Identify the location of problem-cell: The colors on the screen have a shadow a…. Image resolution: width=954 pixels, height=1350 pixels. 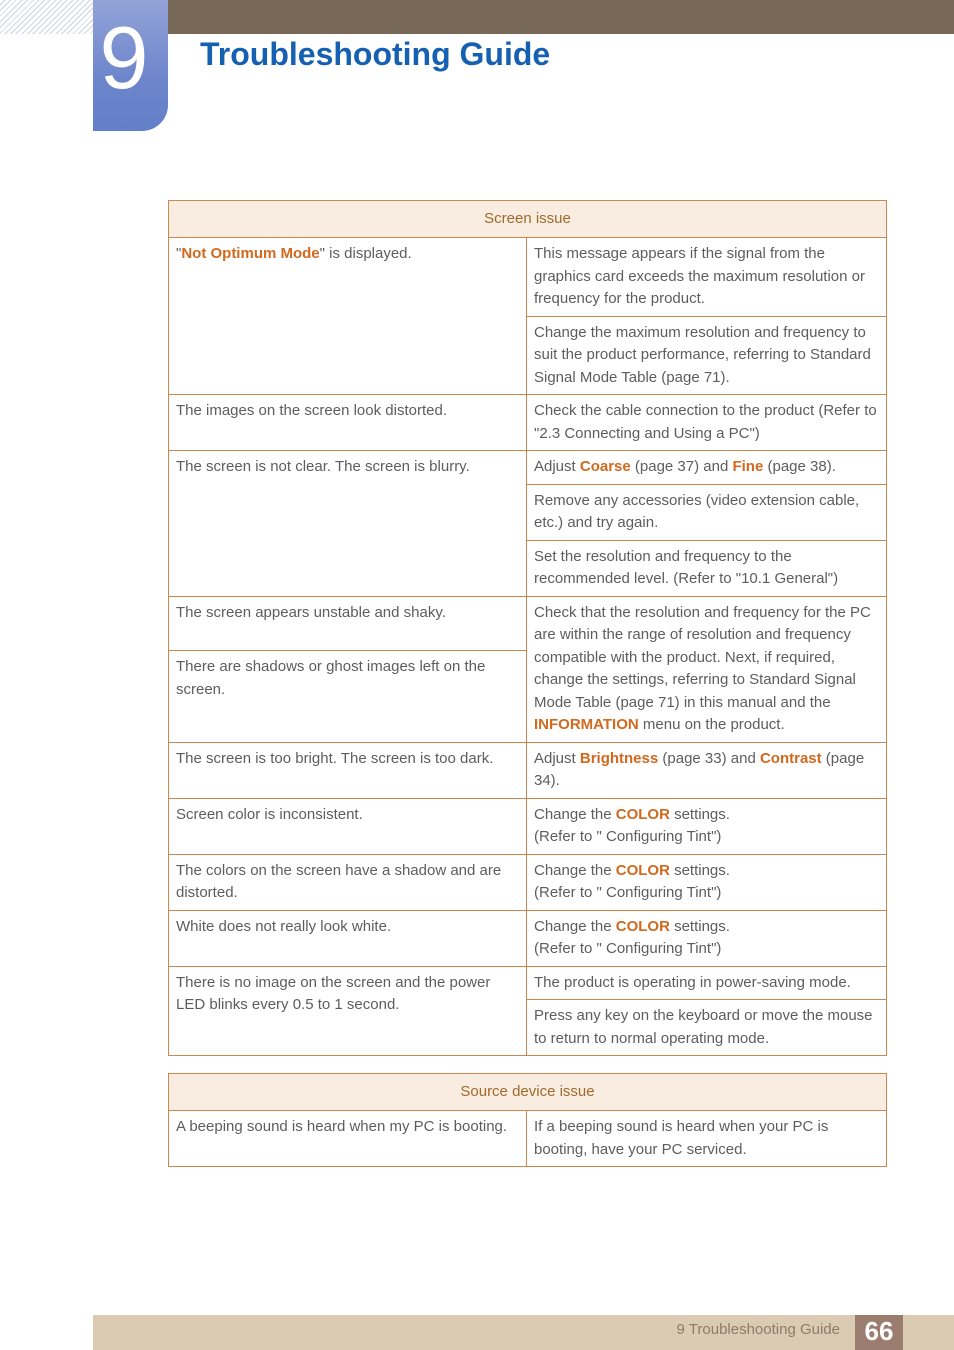
(347, 882).